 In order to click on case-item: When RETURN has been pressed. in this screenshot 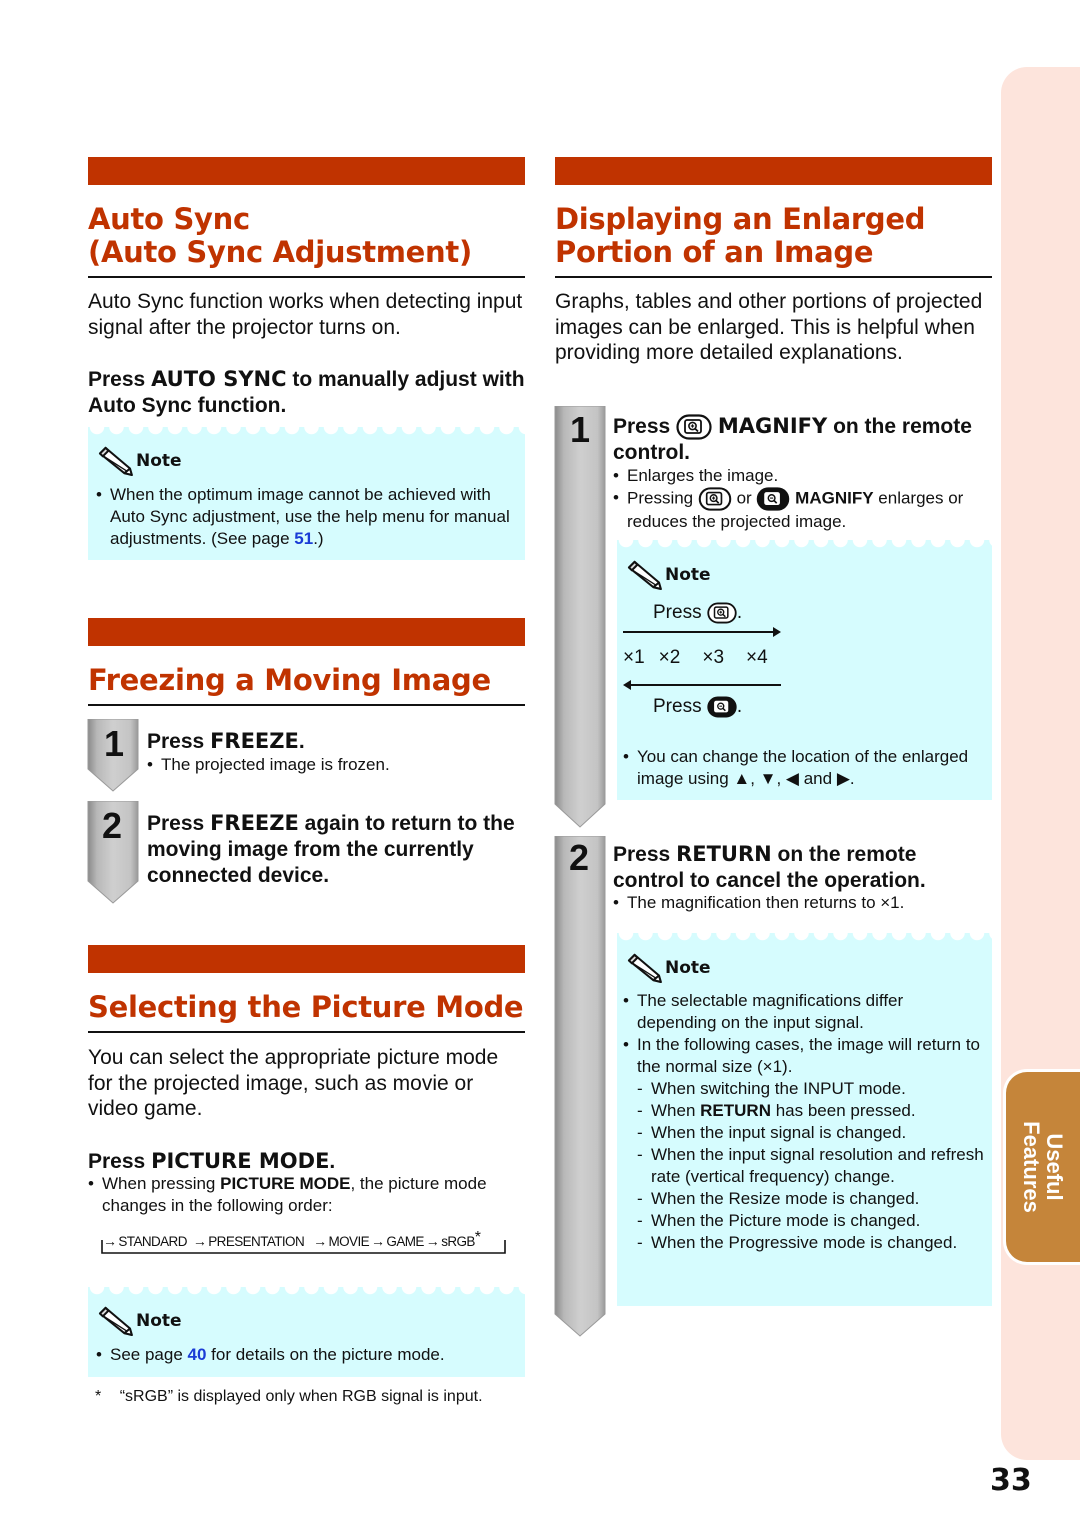, I will do `click(804, 1111)`.